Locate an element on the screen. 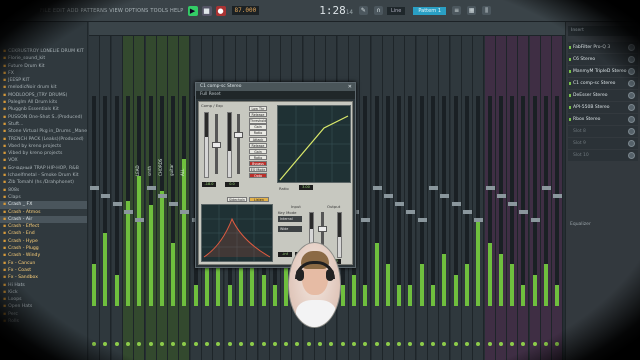  browser-item: ▪ Hi Hats is located at coordinates (43, 285).